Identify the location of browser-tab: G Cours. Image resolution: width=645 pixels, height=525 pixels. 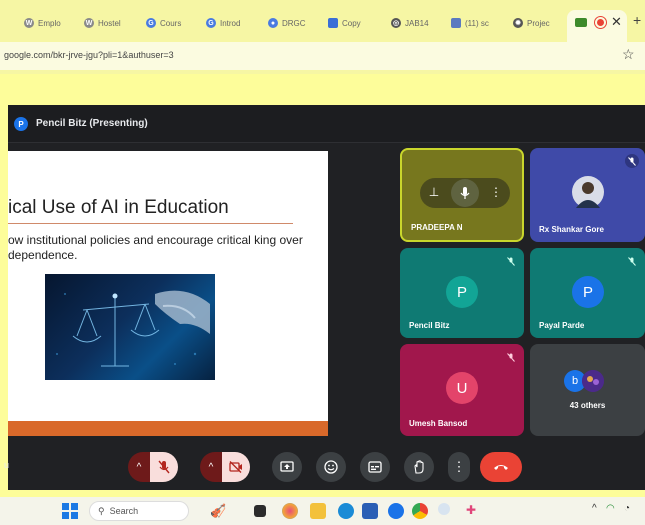
(172, 23).